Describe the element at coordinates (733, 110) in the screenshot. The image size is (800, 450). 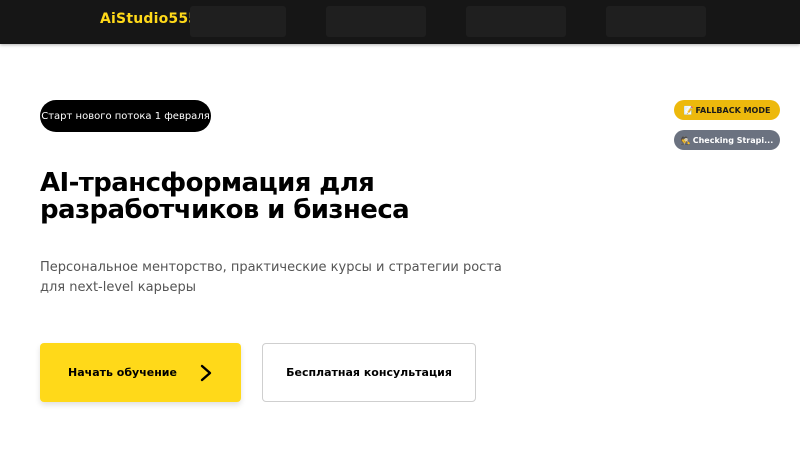
I see `fallback-mode-label: FALLBACK MODE` at that location.